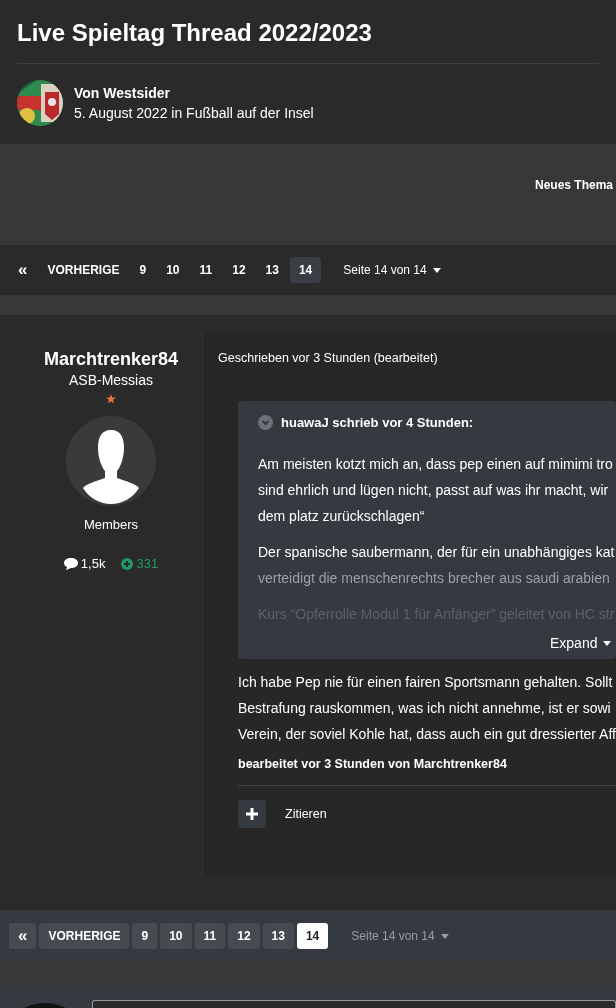  I want to click on quote-link: Zitieren, so click(306, 814).